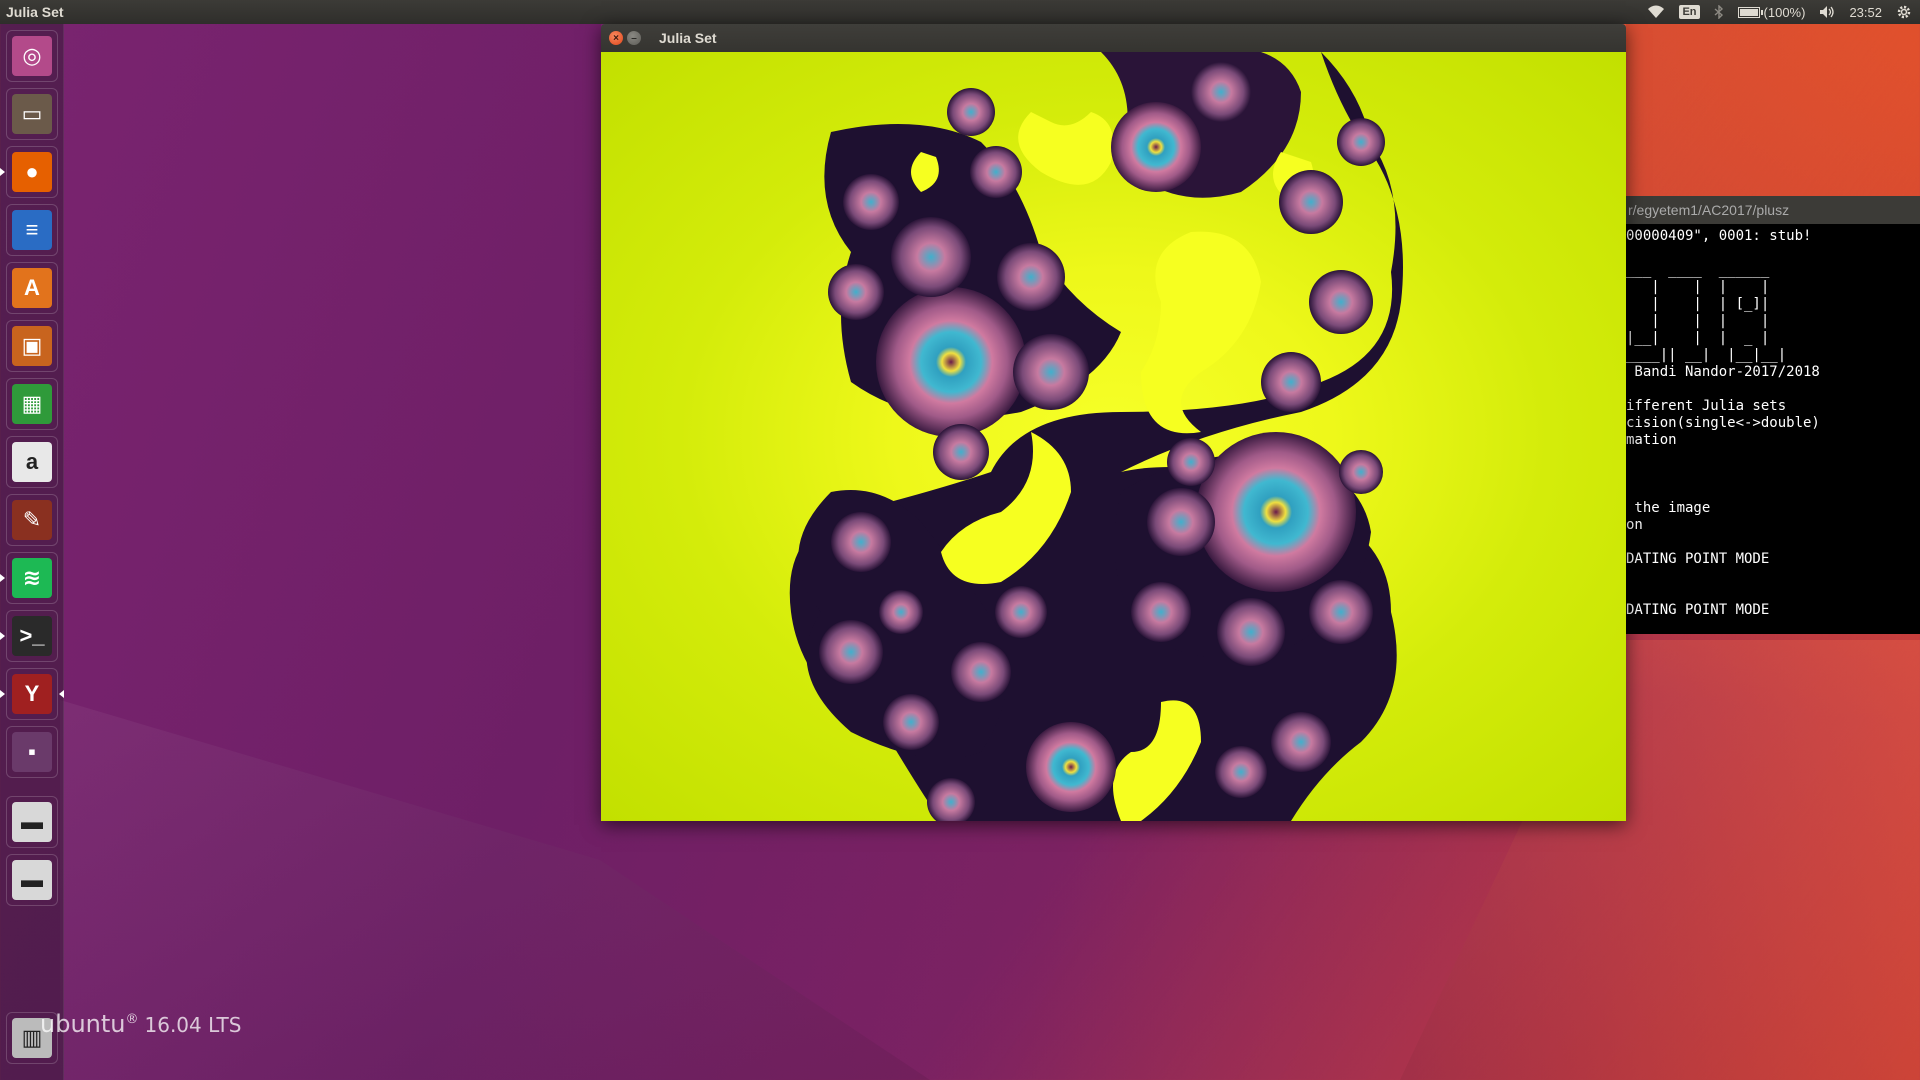 The height and width of the screenshot is (1080, 1920). I want to click on terminal-line: 00000409", 0001: stub!, so click(1719, 236).